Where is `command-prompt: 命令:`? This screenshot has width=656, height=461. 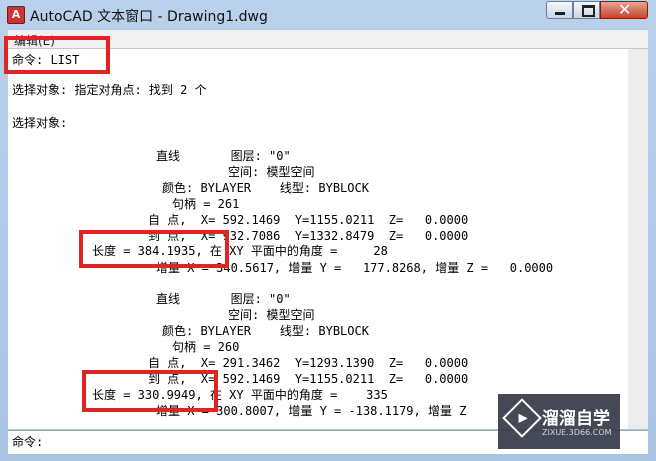
command-prompt: 命令: is located at coordinates (28, 442).